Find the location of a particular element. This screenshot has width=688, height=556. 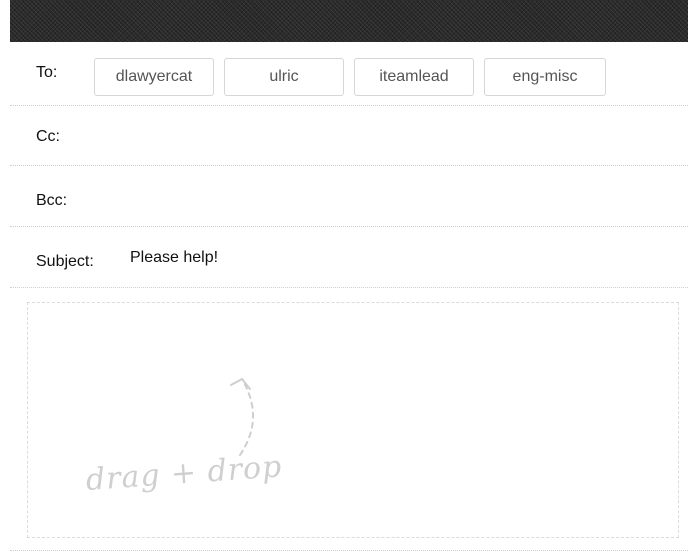

subject-label: Subject: is located at coordinates (65, 261).